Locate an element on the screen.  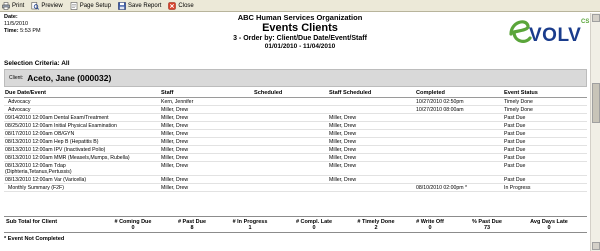
subtotal-value: 1 is located at coordinates (250, 228).